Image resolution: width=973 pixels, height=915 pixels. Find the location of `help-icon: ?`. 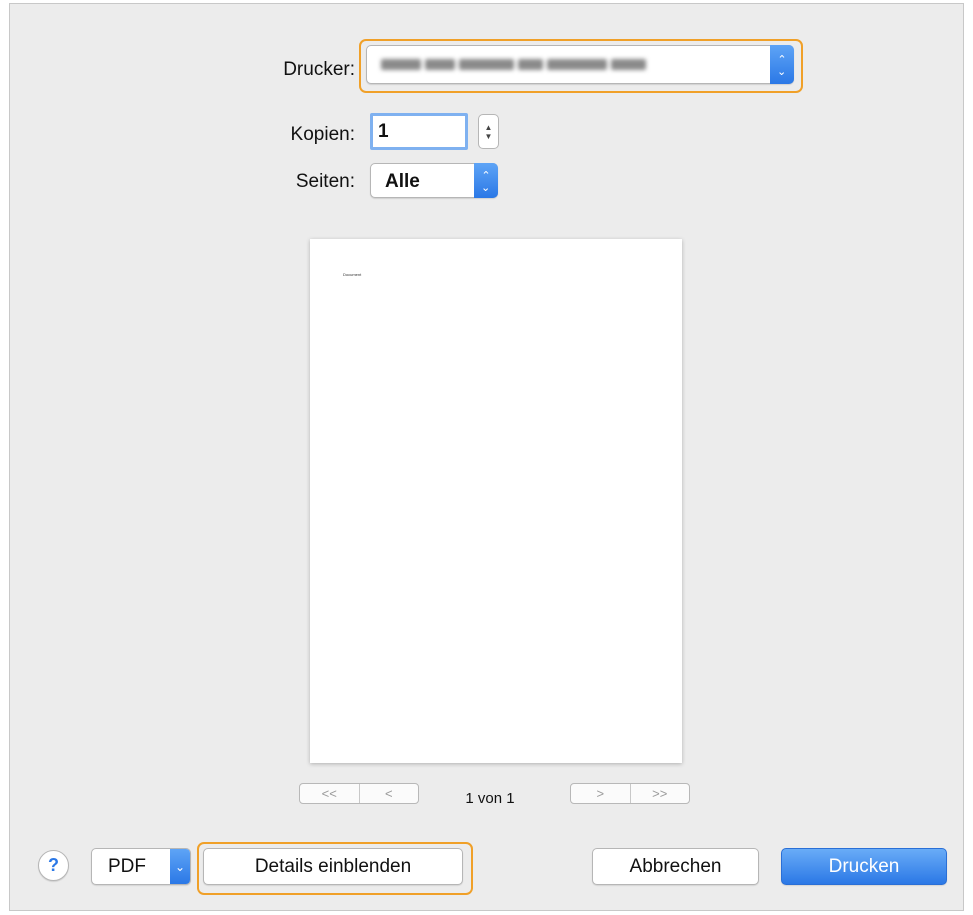

help-icon: ? is located at coordinates (53, 865).